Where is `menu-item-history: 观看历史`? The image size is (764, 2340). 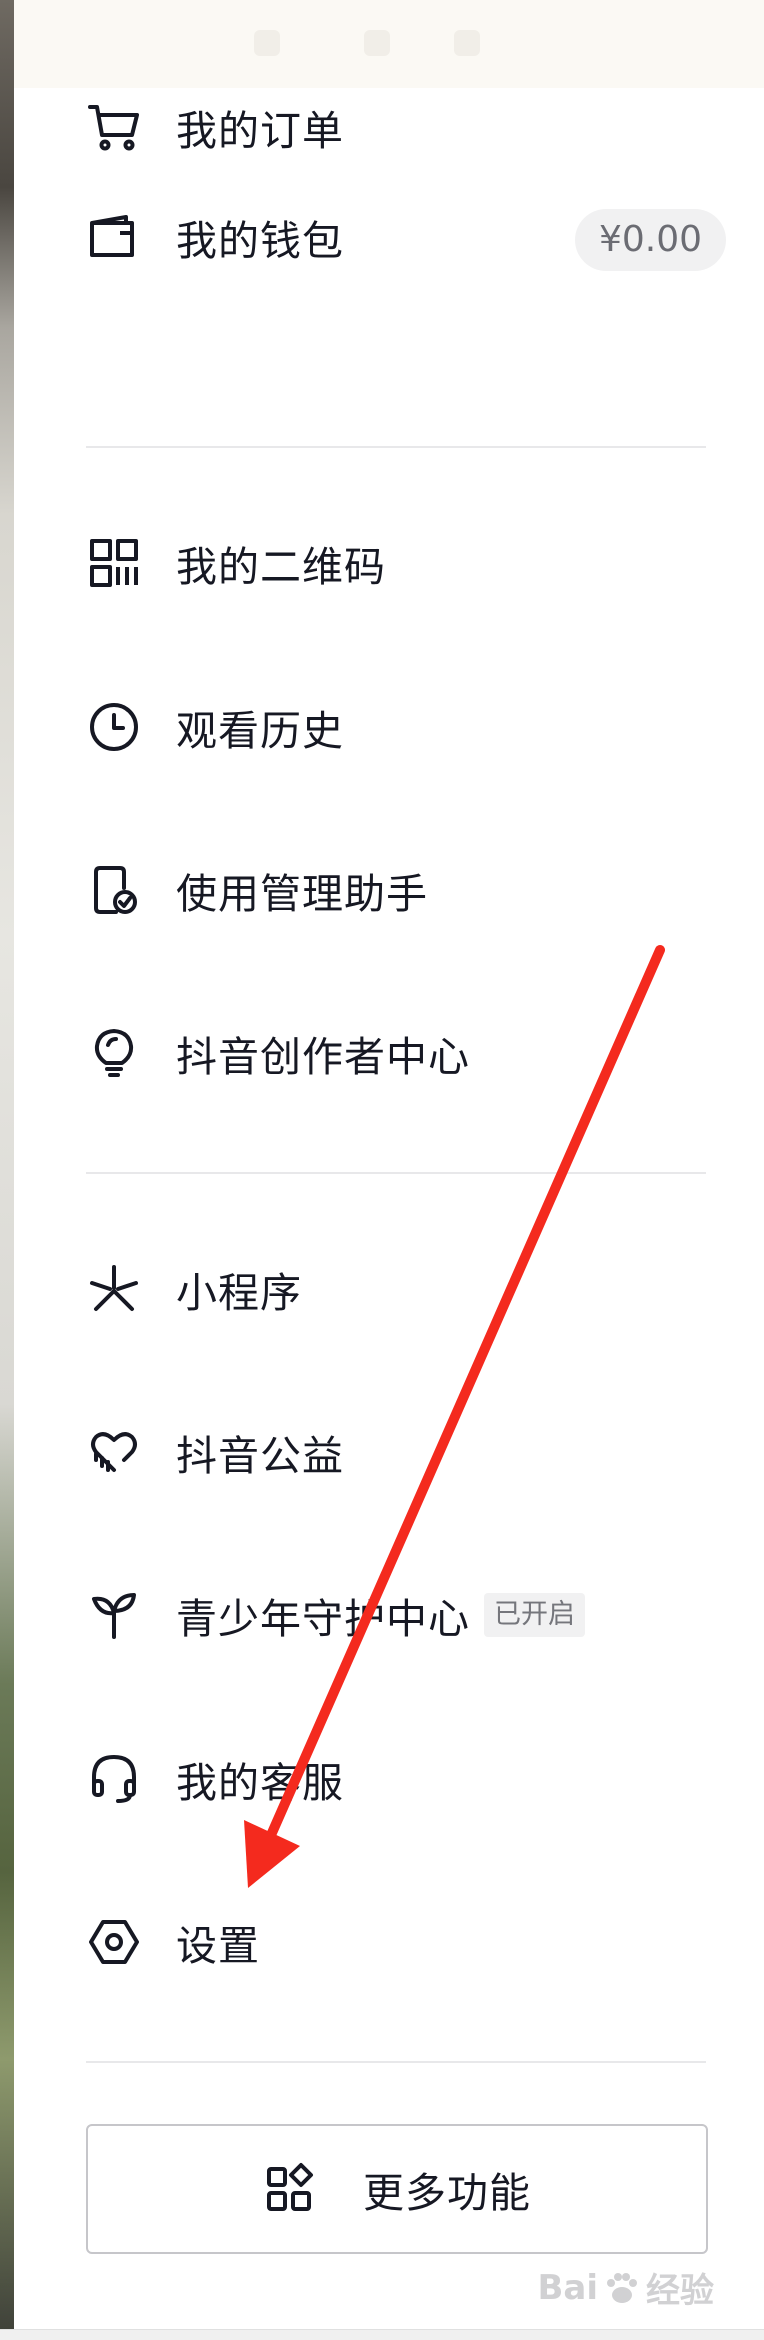
menu-item-history: 观看历史 is located at coordinates (406, 727).